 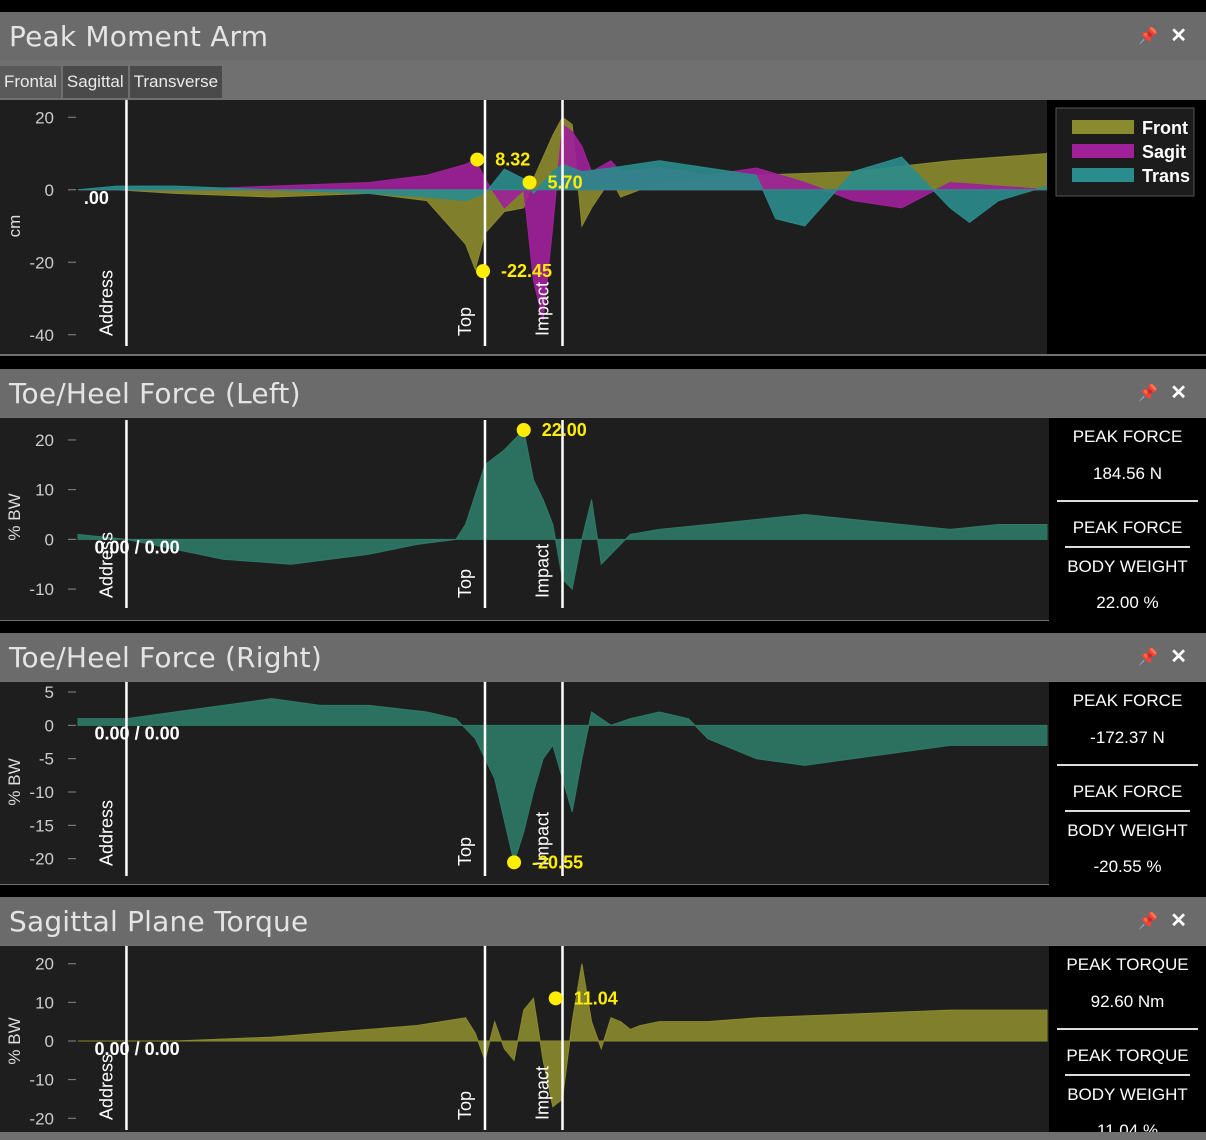 What do you see at coordinates (96, 198) in the screenshot?
I see `baseline-readout: .00` at bounding box center [96, 198].